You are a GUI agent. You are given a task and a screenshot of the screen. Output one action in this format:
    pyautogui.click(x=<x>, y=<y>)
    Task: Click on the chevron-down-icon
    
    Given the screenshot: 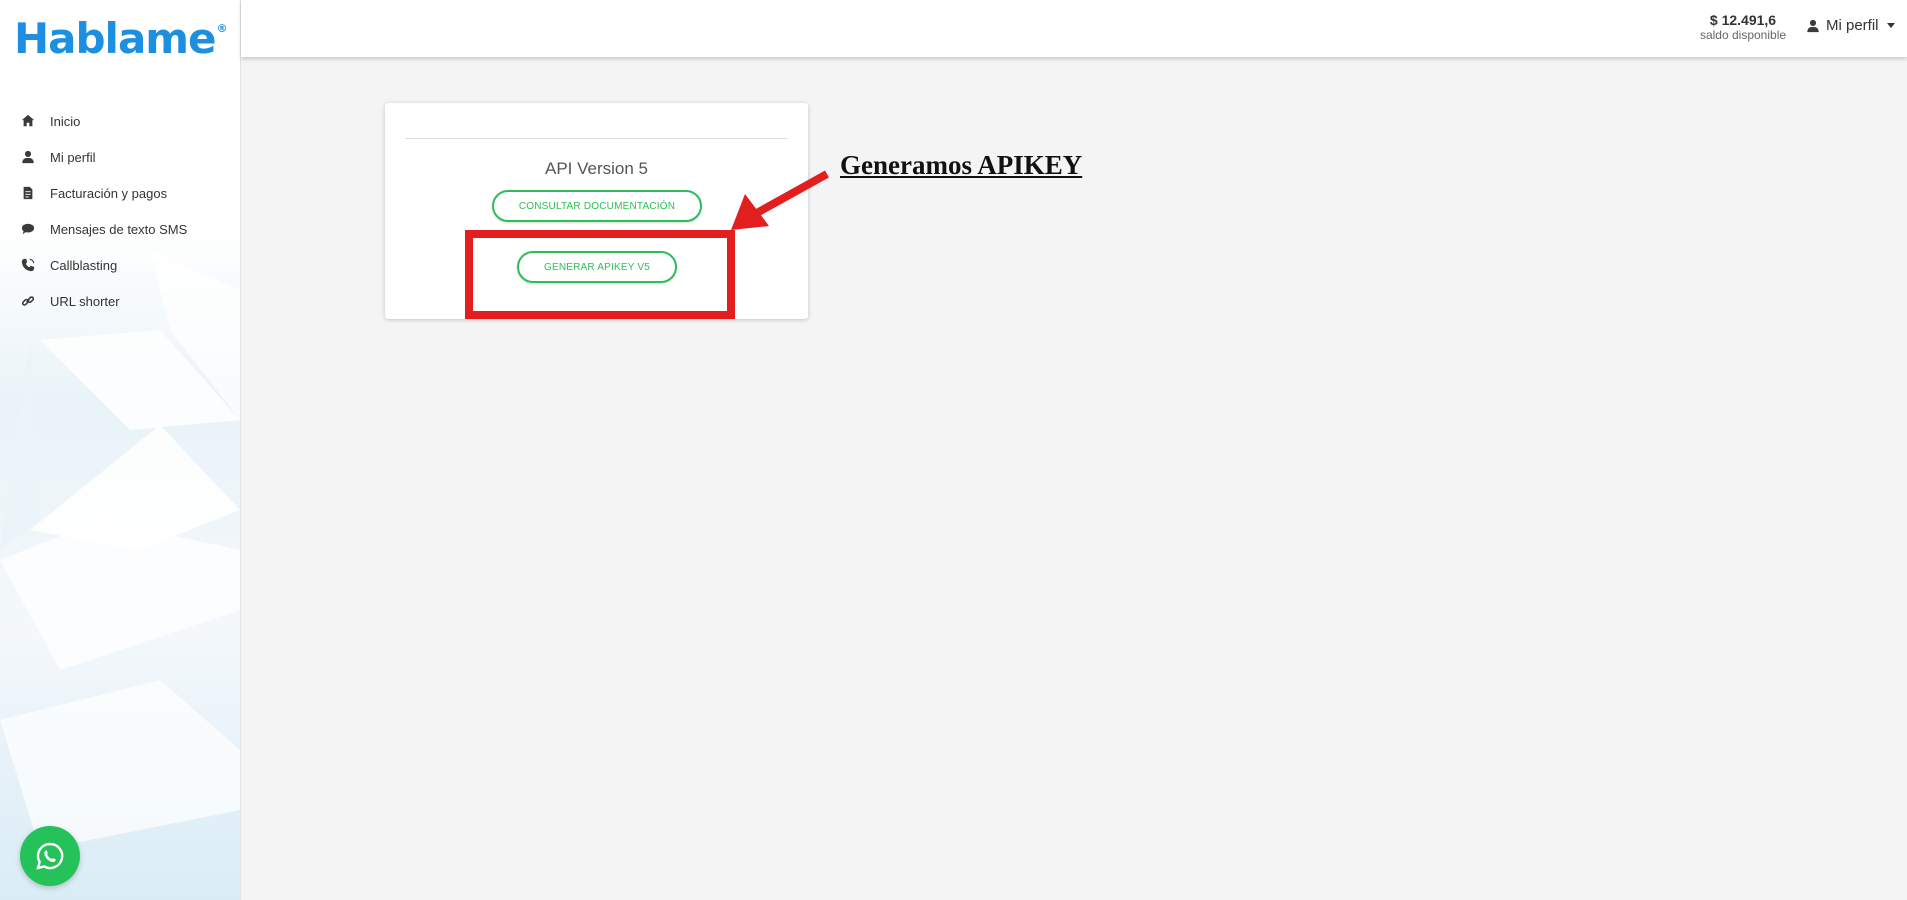 What is the action you would take?
    pyautogui.click(x=1890, y=25)
    